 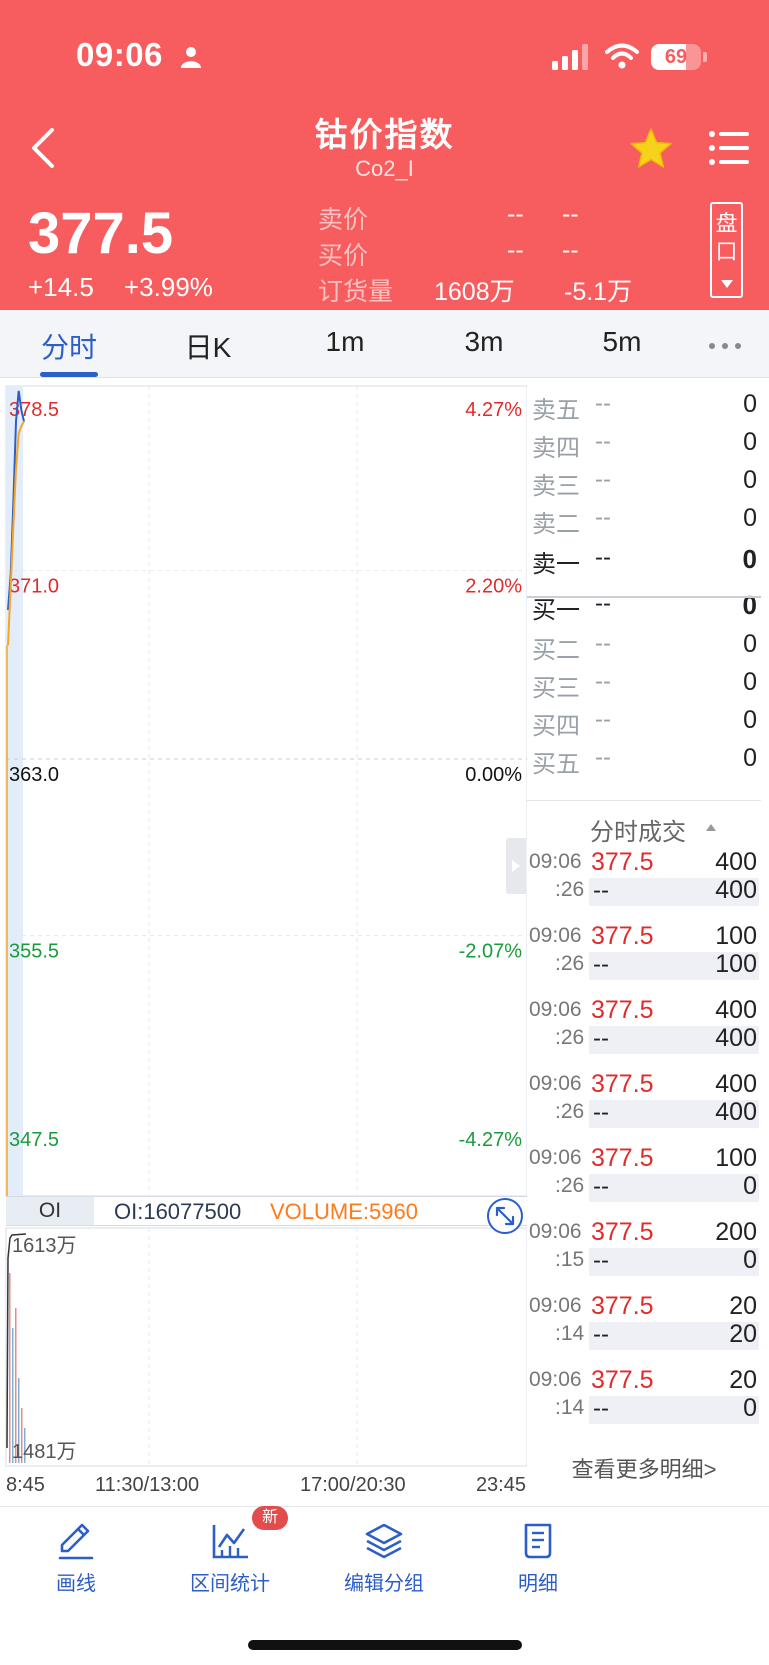 What do you see at coordinates (538, 1553) in the screenshot?
I see `details-button: 明细` at bounding box center [538, 1553].